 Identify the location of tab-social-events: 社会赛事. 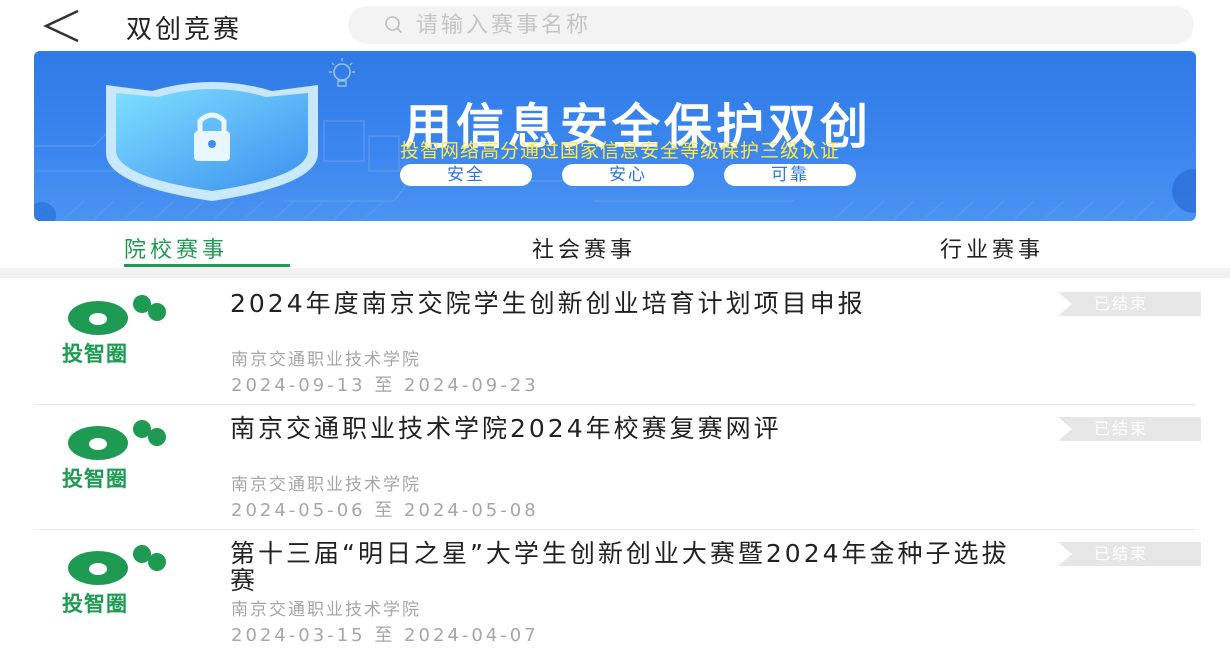
(584, 248).